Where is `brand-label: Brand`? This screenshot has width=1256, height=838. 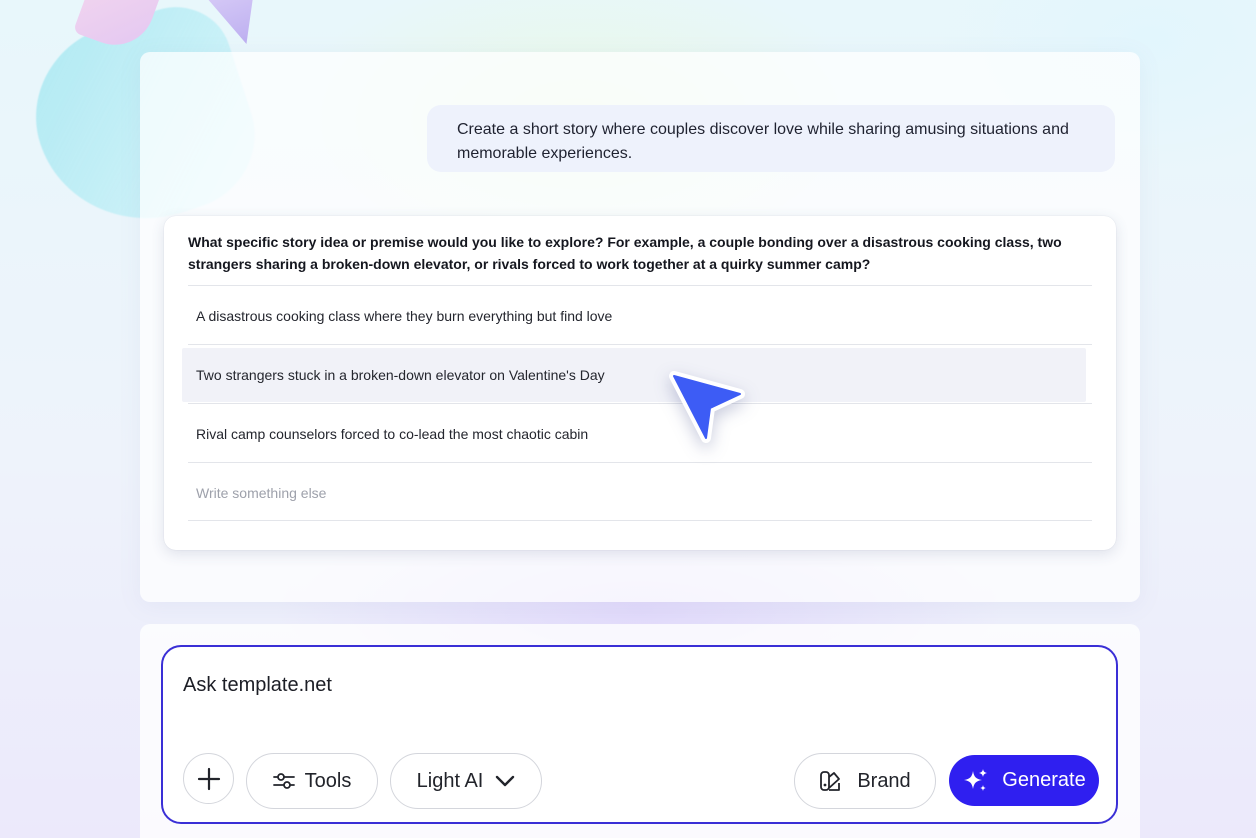 brand-label: Brand is located at coordinates (884, 780).